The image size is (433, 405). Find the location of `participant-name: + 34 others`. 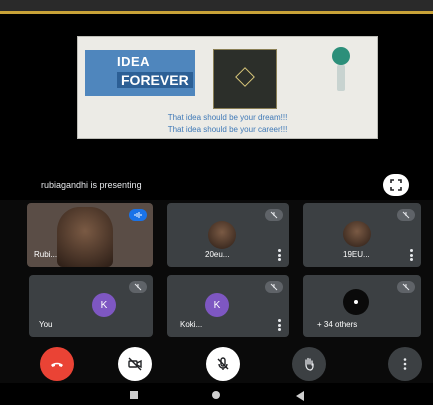

participant-name: + 34 others is located at coordinates (337, 324).